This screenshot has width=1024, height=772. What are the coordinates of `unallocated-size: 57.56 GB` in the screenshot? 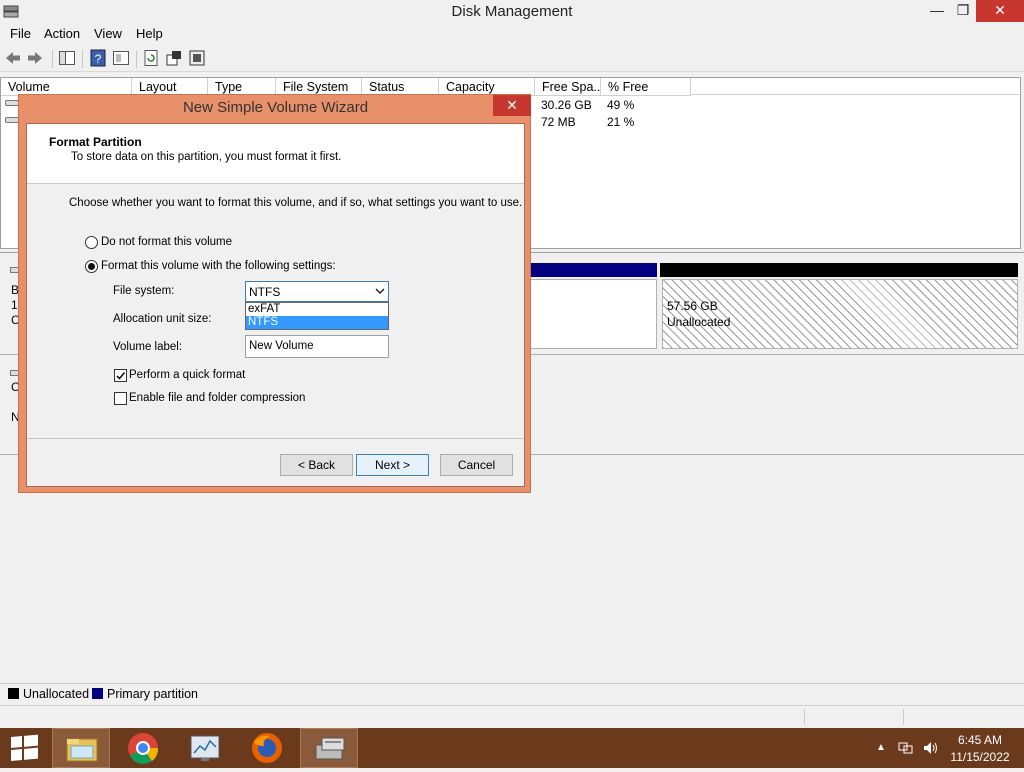 It's located at (692, 306).